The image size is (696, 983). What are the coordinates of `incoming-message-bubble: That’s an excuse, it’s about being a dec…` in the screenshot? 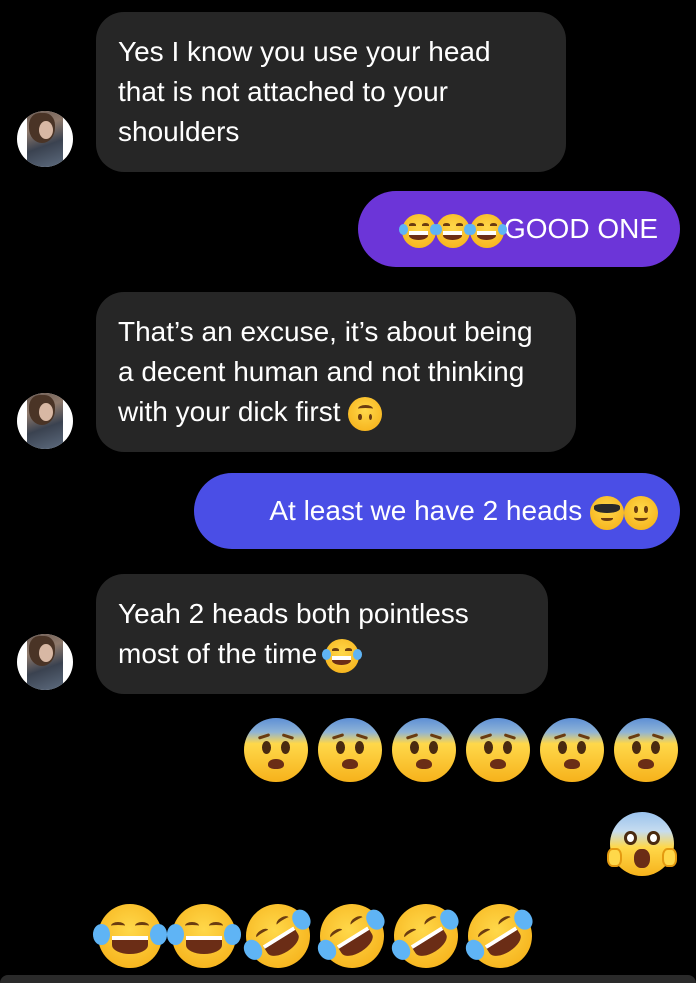 It's located at (336, 372).